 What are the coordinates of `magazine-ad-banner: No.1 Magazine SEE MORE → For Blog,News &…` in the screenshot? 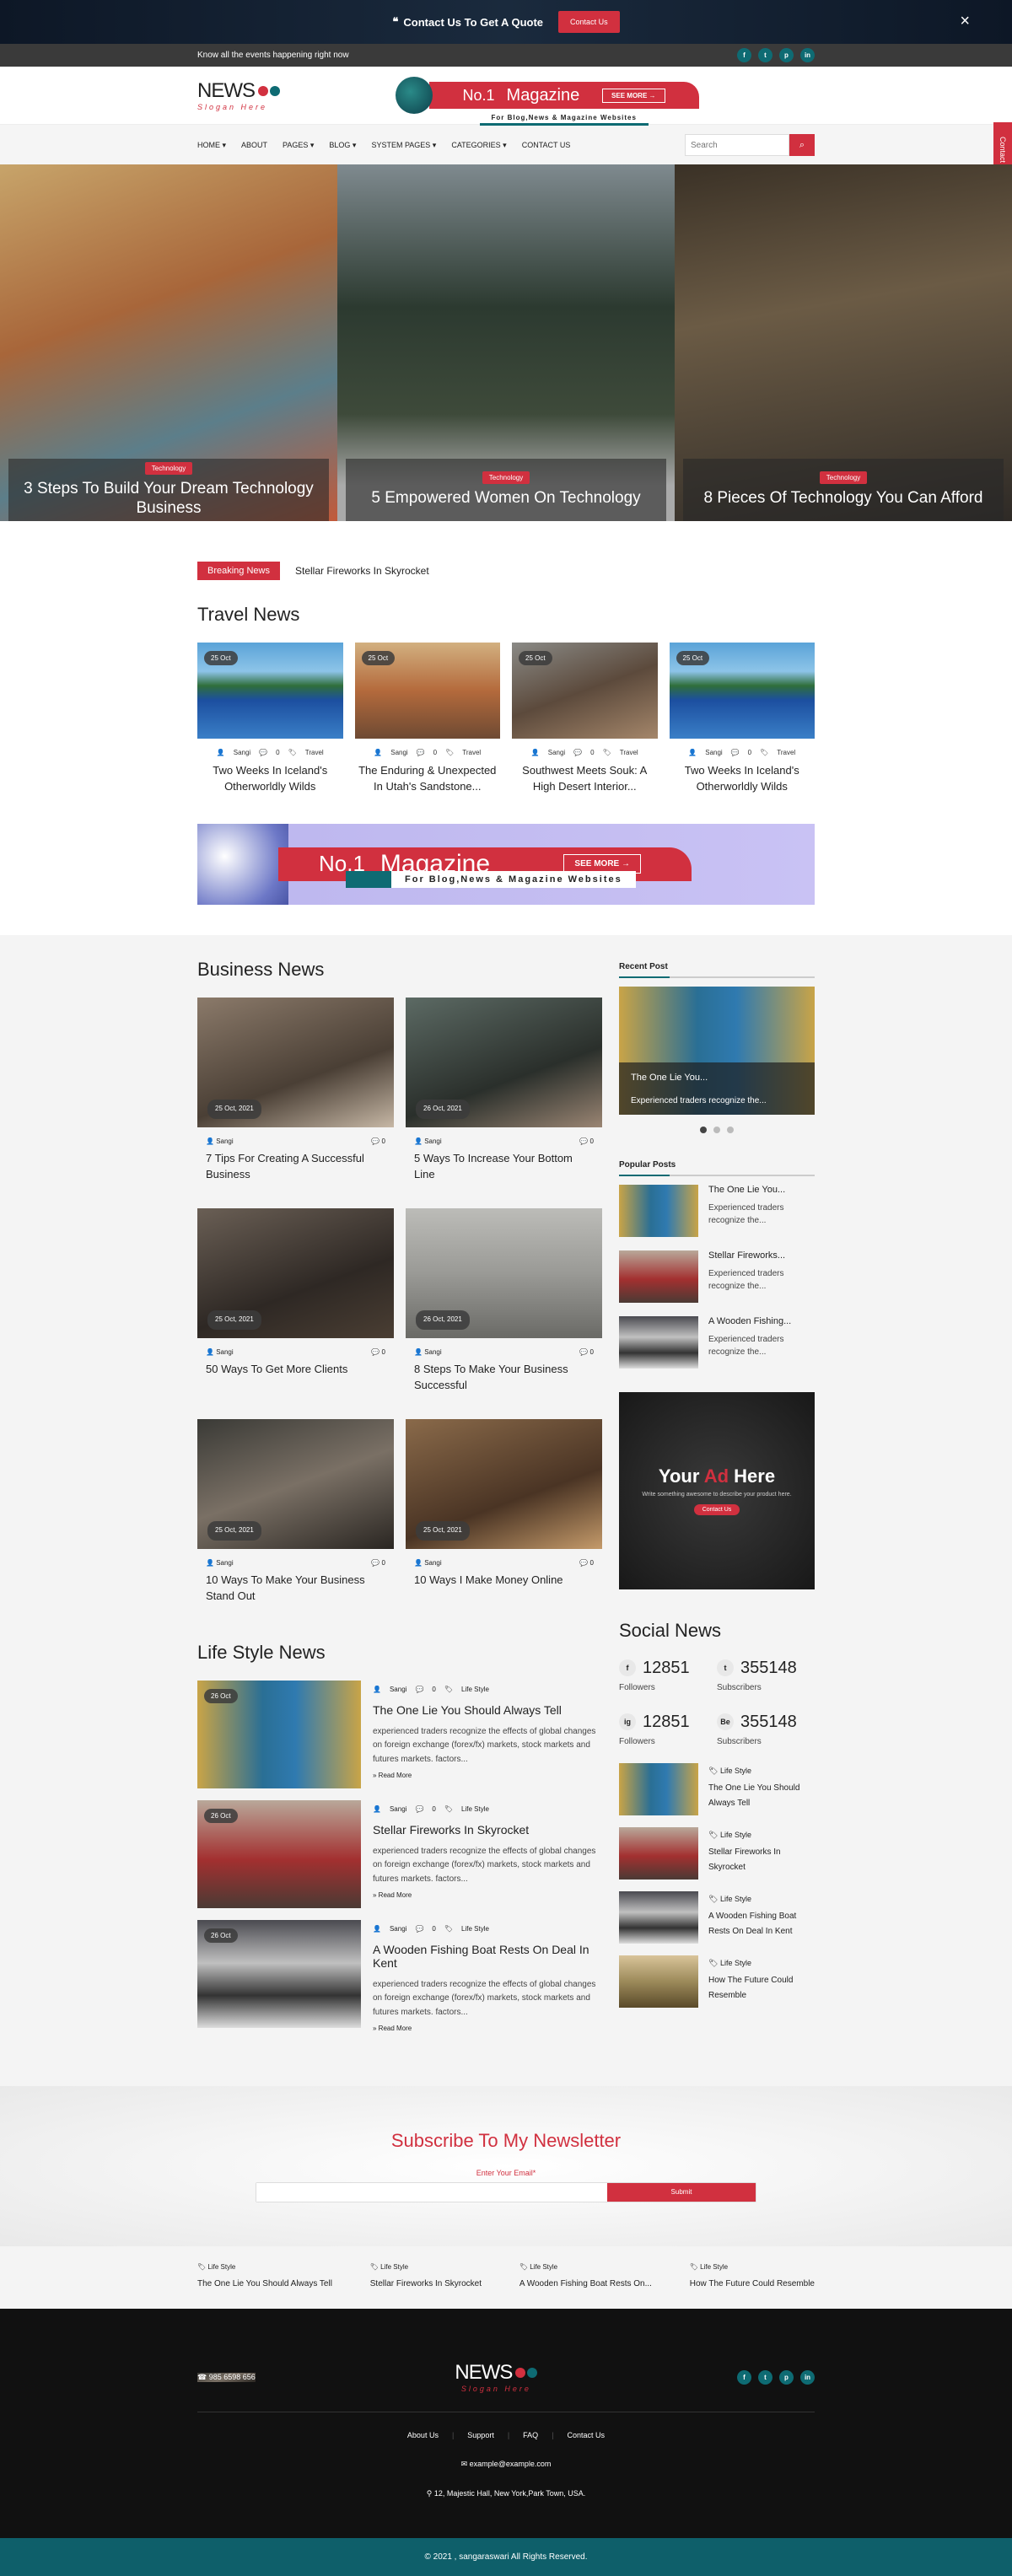 It's located at (506, 864).